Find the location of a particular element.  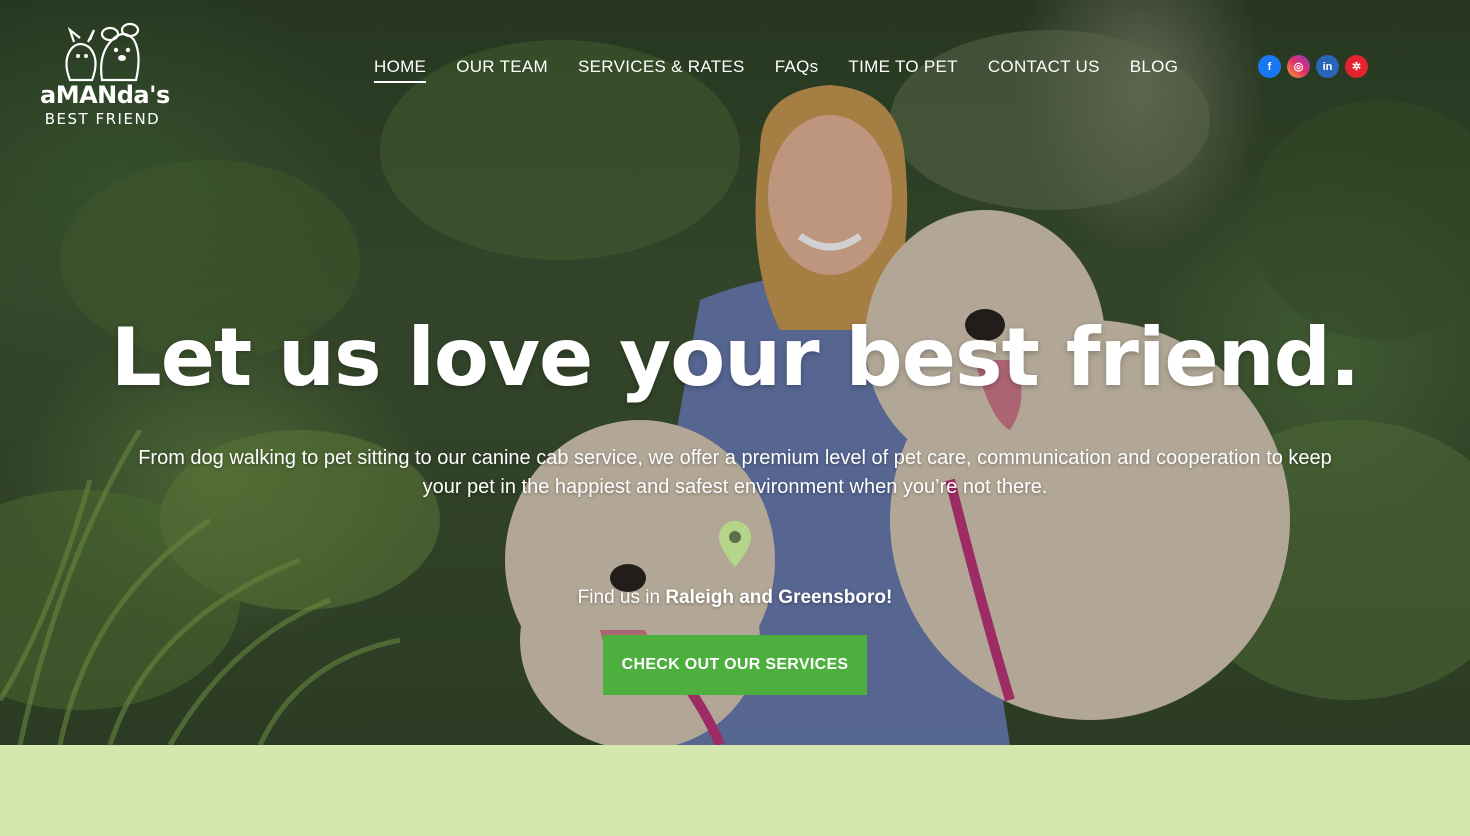

find-us-locations: Raleigh and Greensboro! is located at coordinates (779, 597).